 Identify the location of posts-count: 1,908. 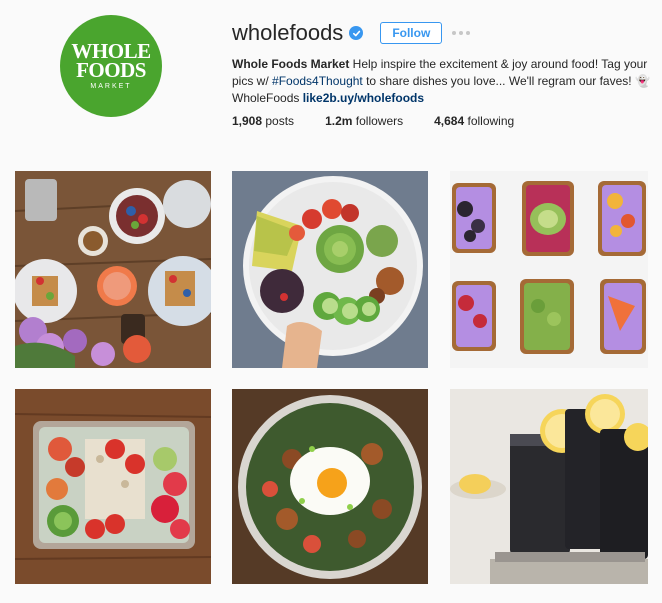
(247, 121).